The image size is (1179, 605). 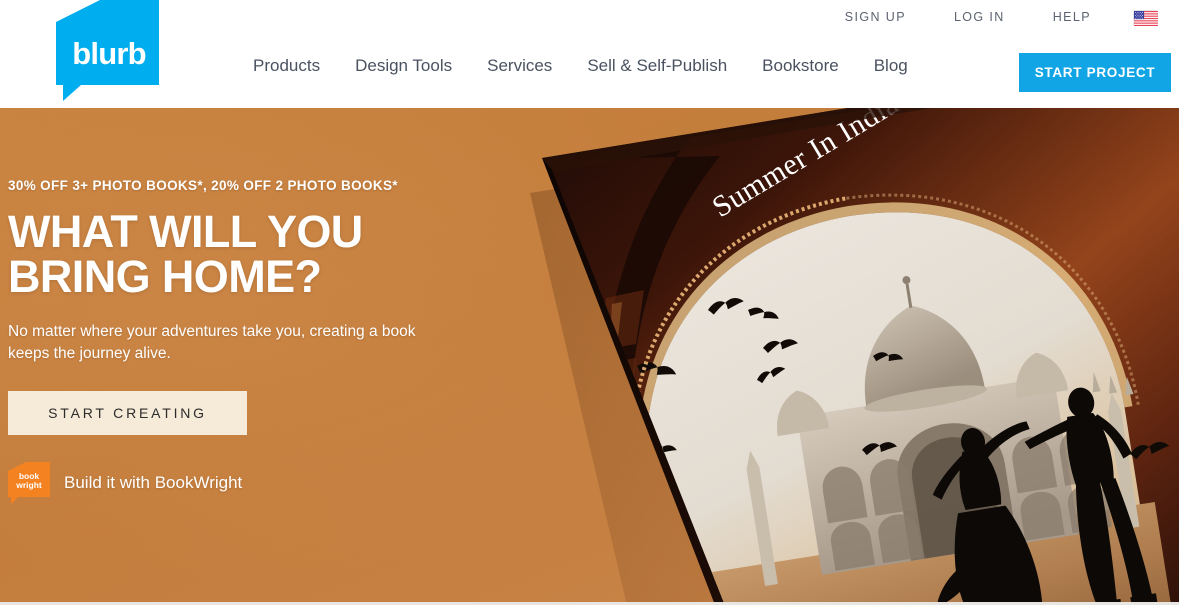 I want to click on nav-item-sell-self-publish: Sell & Self-Publish, so click(x=657, y=66).